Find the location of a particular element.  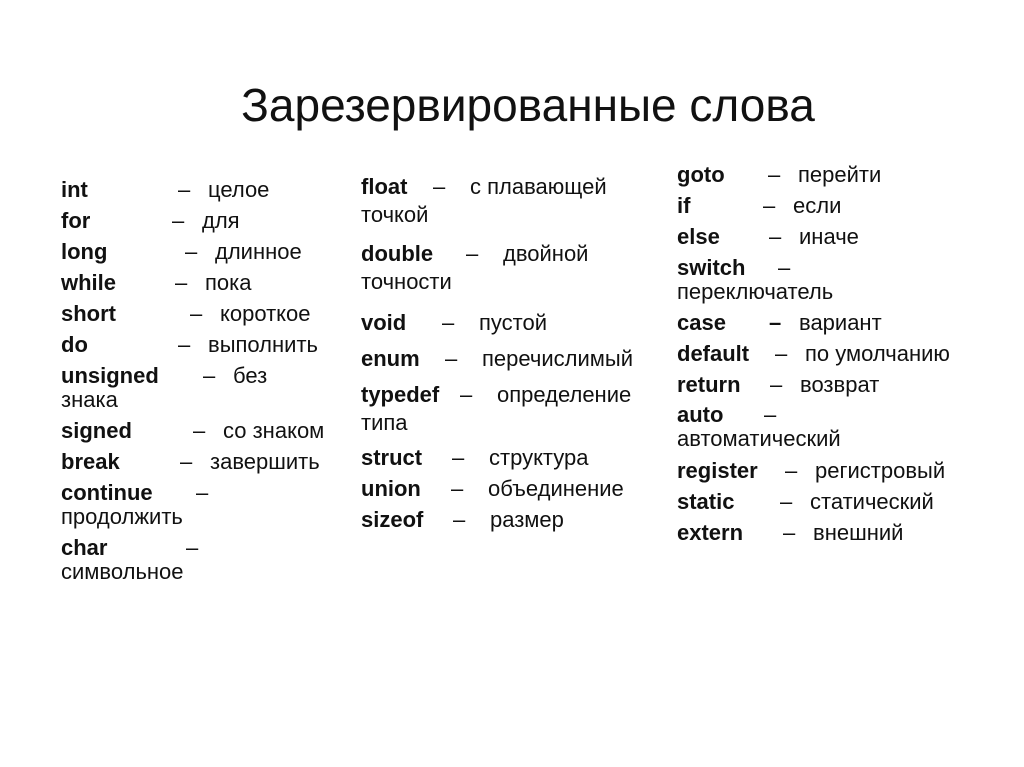

definition: перейти is located at coordinates (840, 174).